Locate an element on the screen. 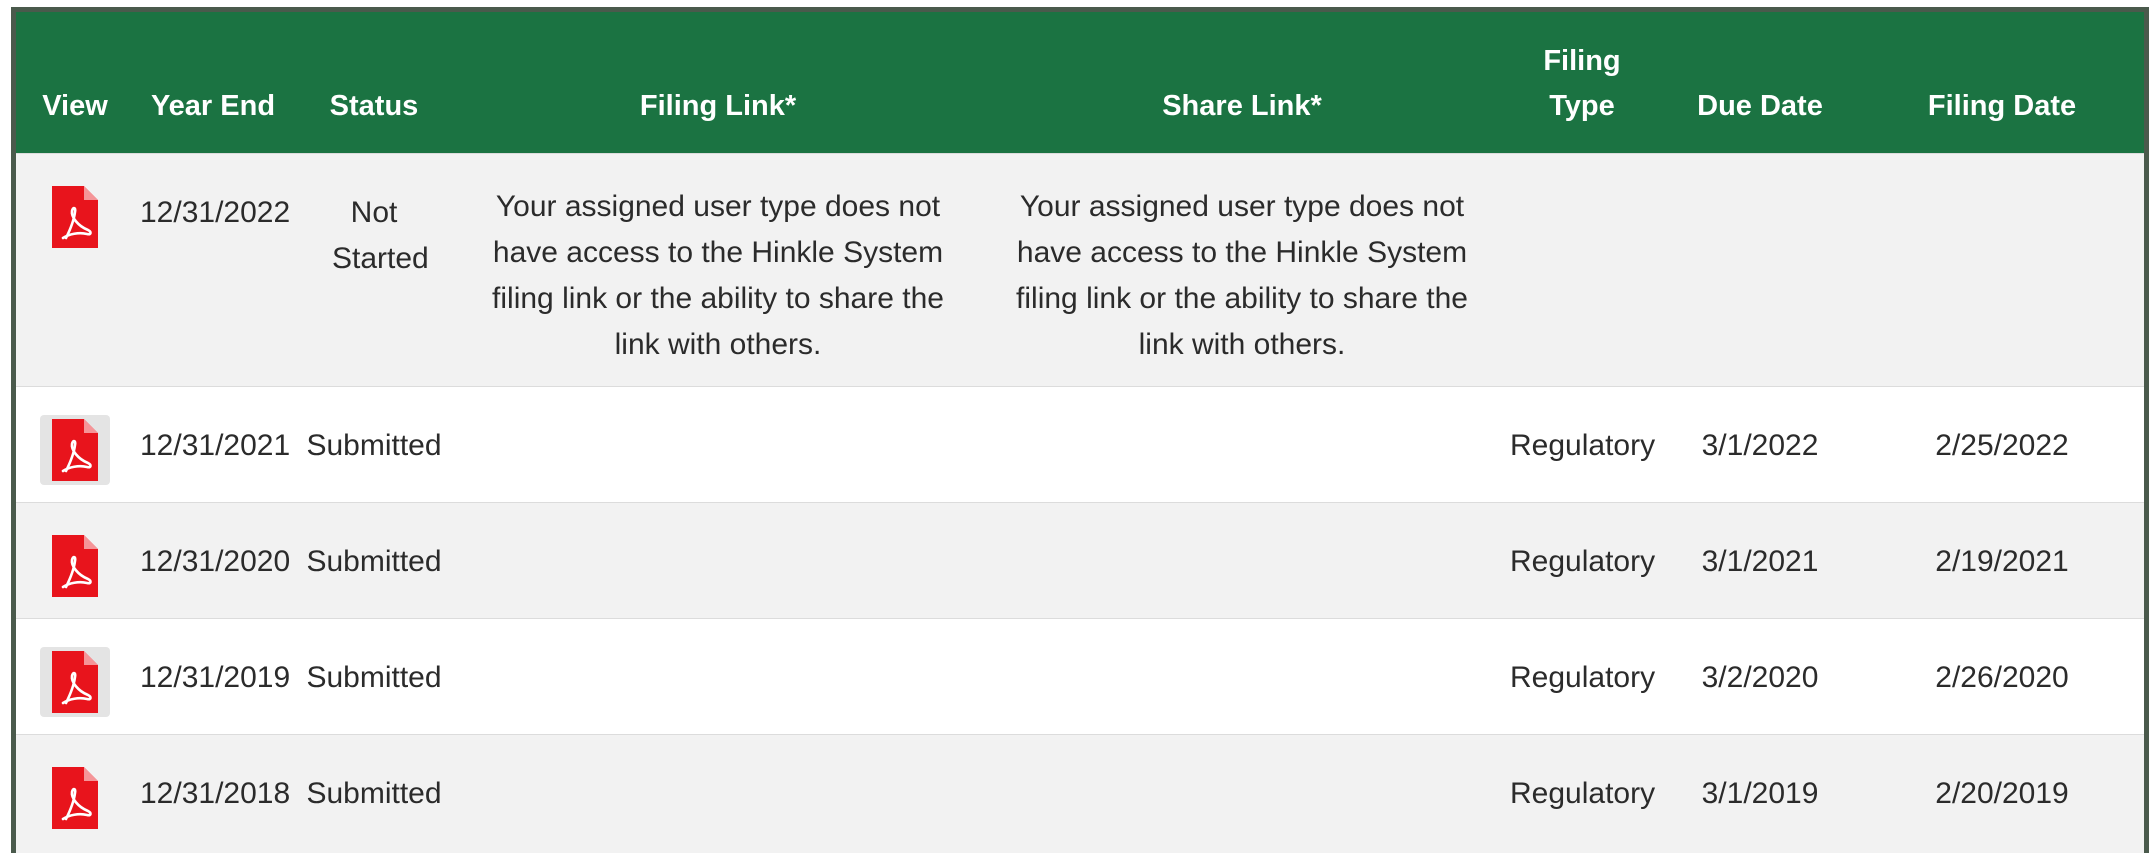  header-year-end: Year End is located at coordinates (213, 105).